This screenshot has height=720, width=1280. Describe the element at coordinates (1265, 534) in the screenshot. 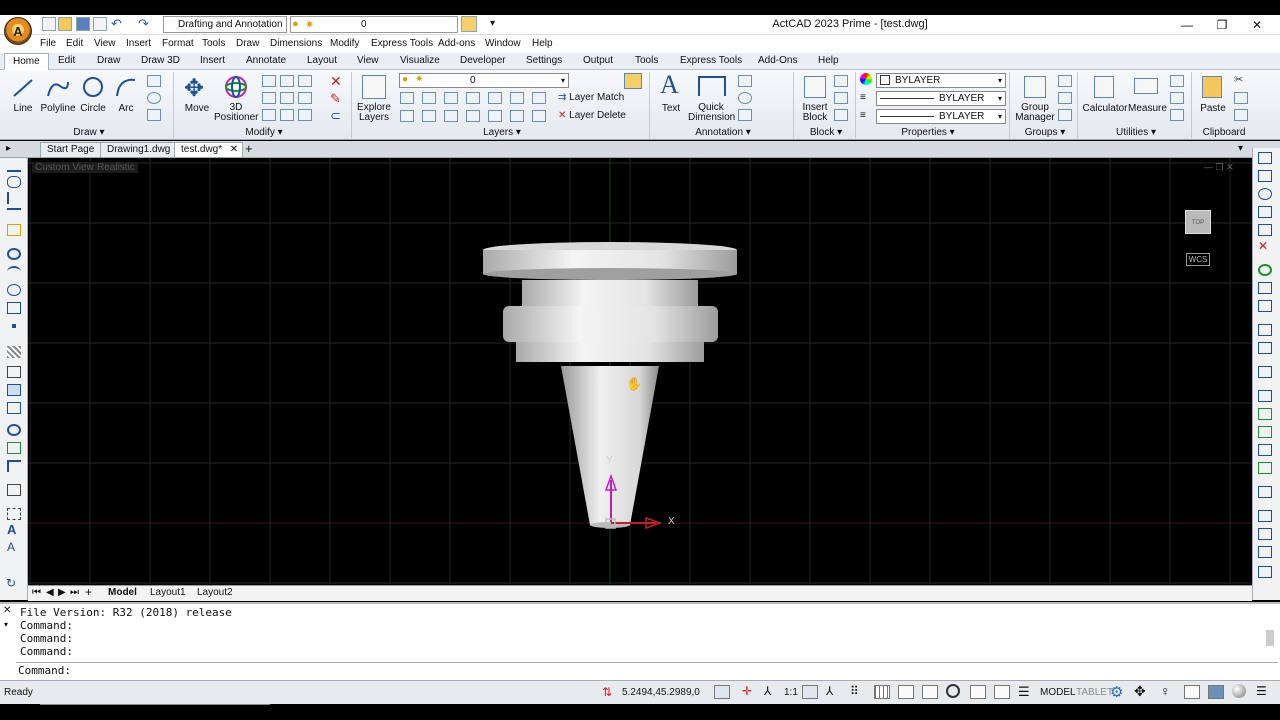

I see `right-pedit-icon` at that location.